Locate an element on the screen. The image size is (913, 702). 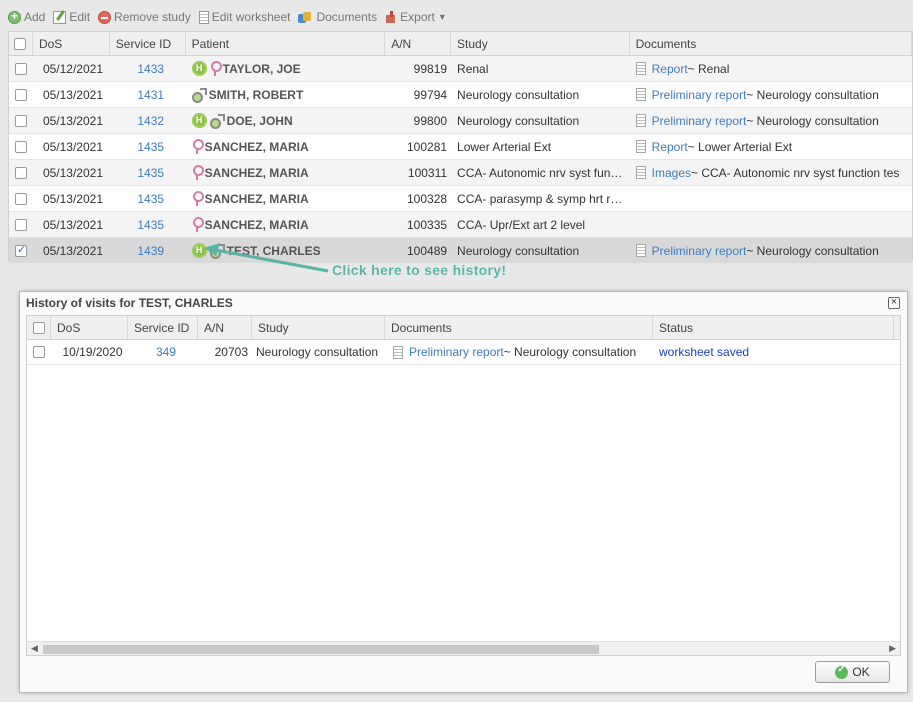
close-icon: × is located at coordinates (894, 303).